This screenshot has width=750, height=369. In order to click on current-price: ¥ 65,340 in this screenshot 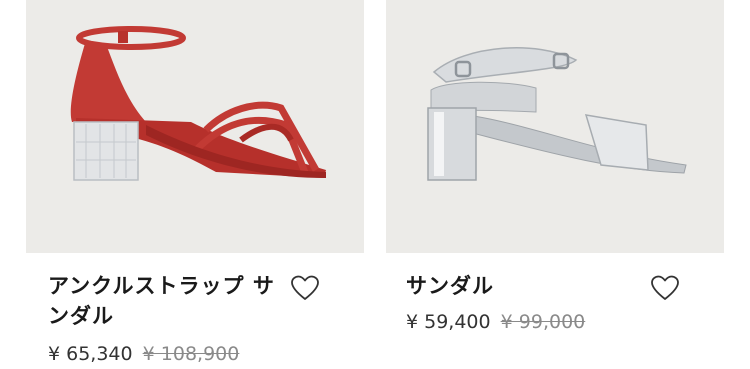, I will do `click(90, 354)`.